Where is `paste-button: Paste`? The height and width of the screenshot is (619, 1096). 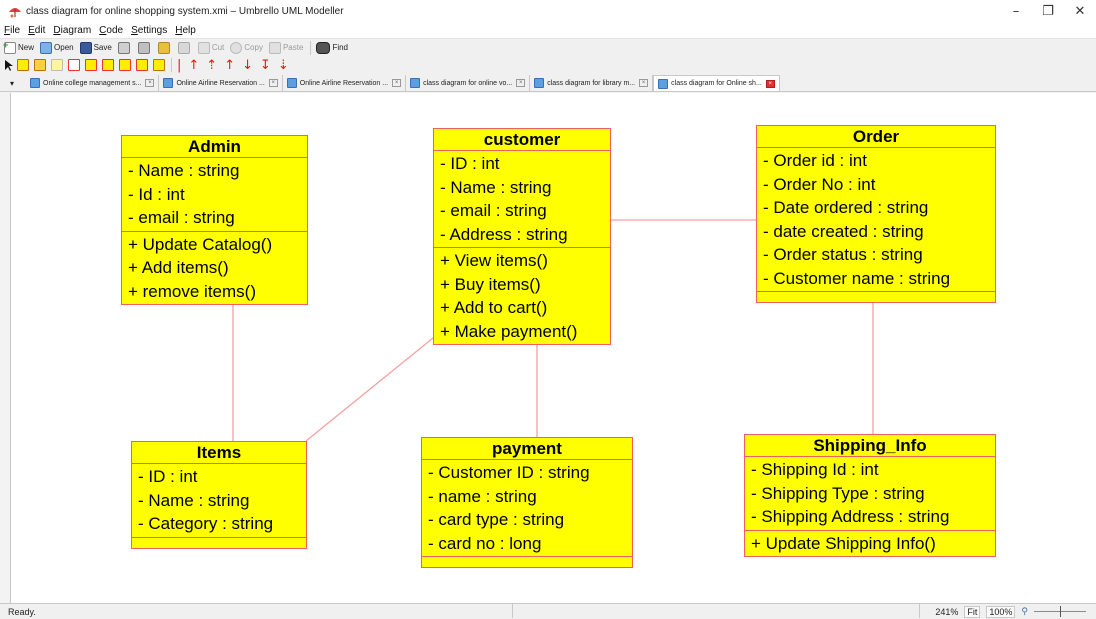
paste-button: Paste is located at coordinates (285, 47).